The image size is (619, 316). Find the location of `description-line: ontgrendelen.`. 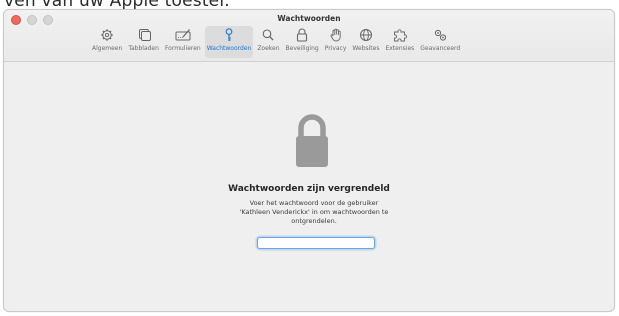

description-line: ontgrendelen. is located at coordinates (314, 221).